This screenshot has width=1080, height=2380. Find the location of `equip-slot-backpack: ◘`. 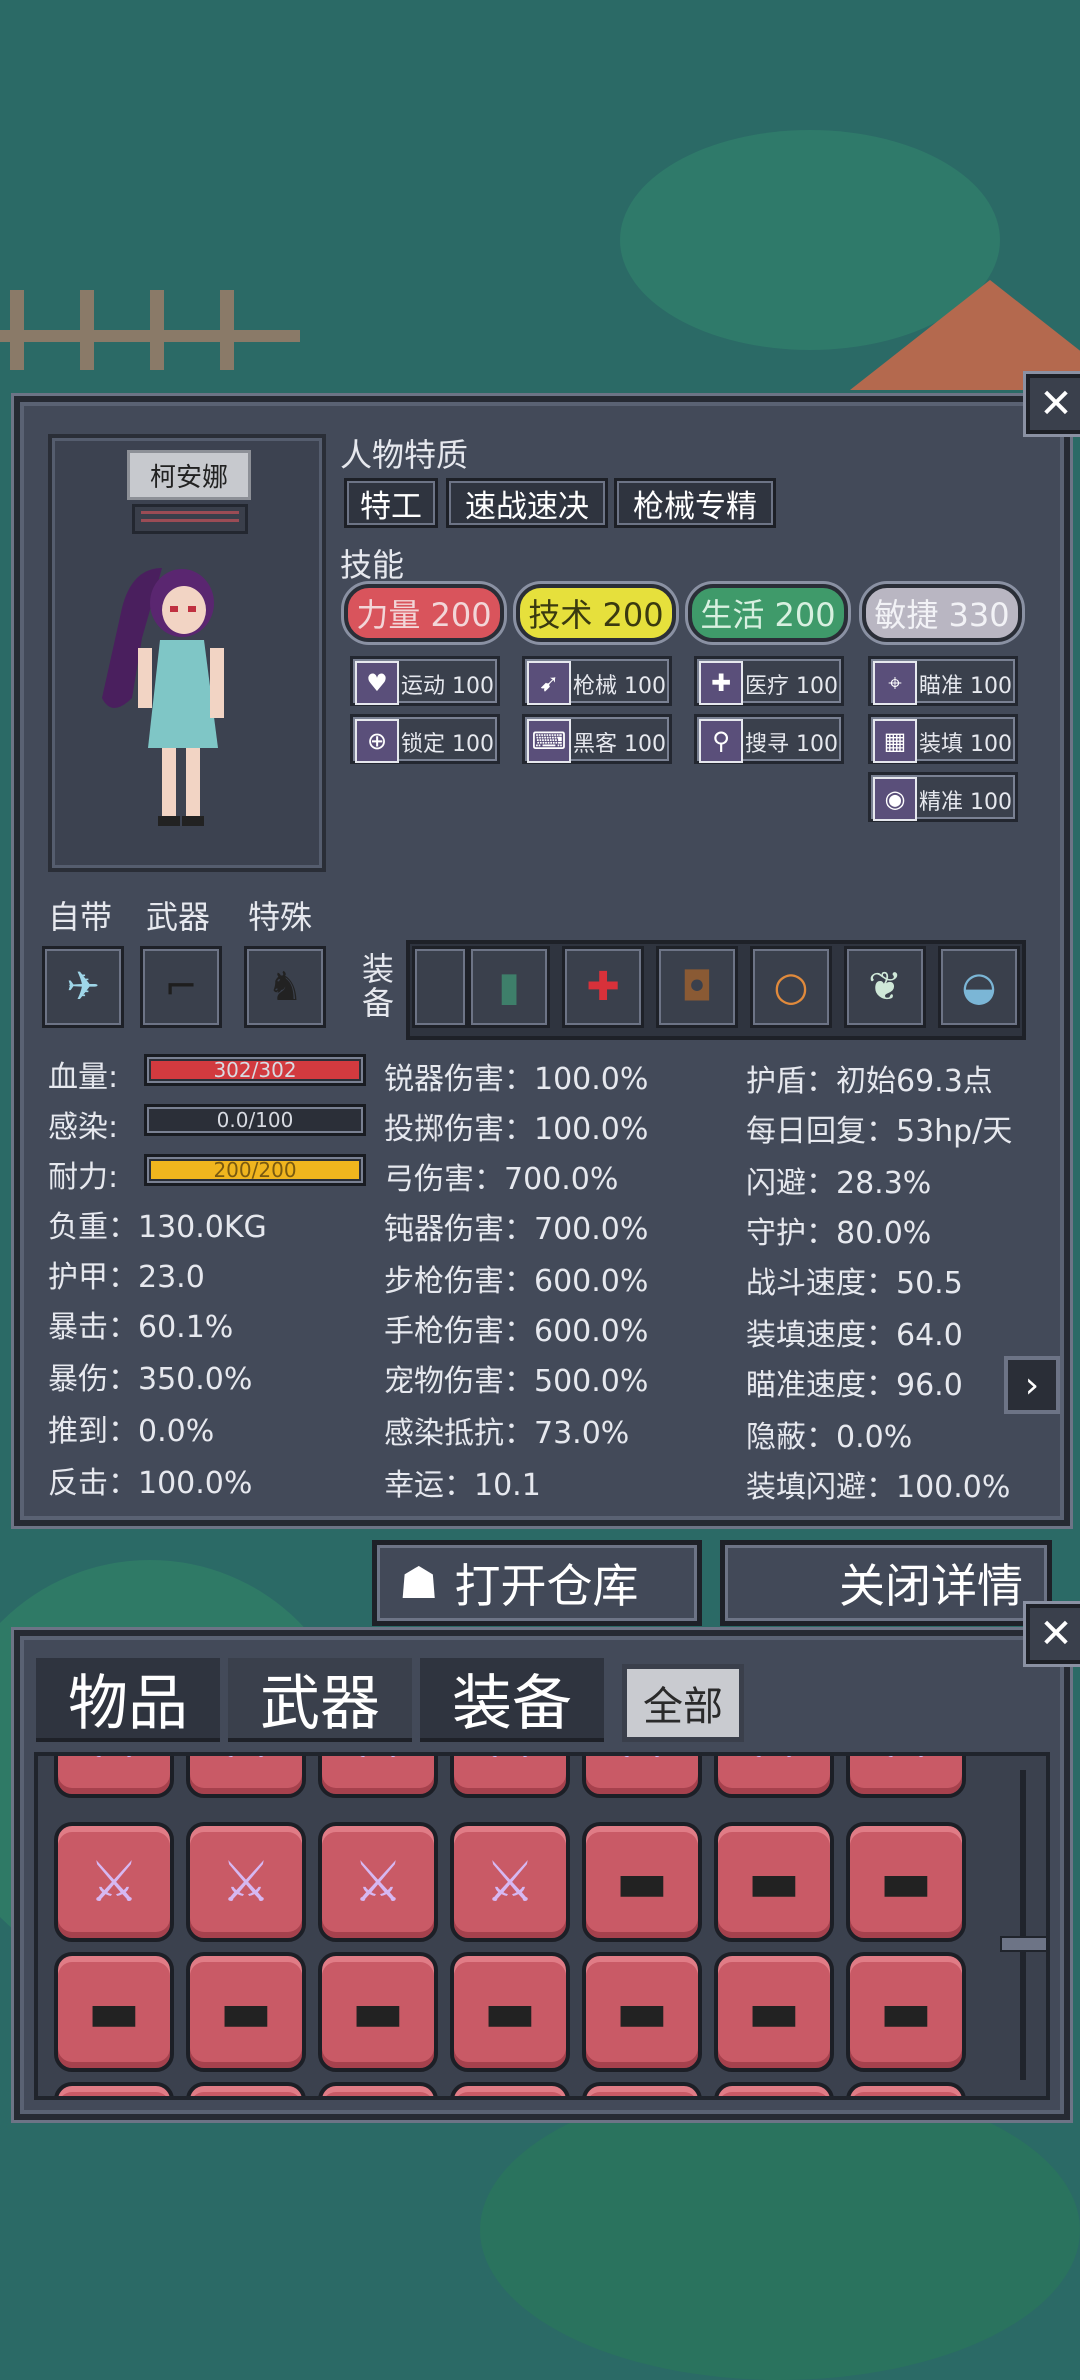

equip-slot-backpack: ◘ is located at coordinates (697, 987).